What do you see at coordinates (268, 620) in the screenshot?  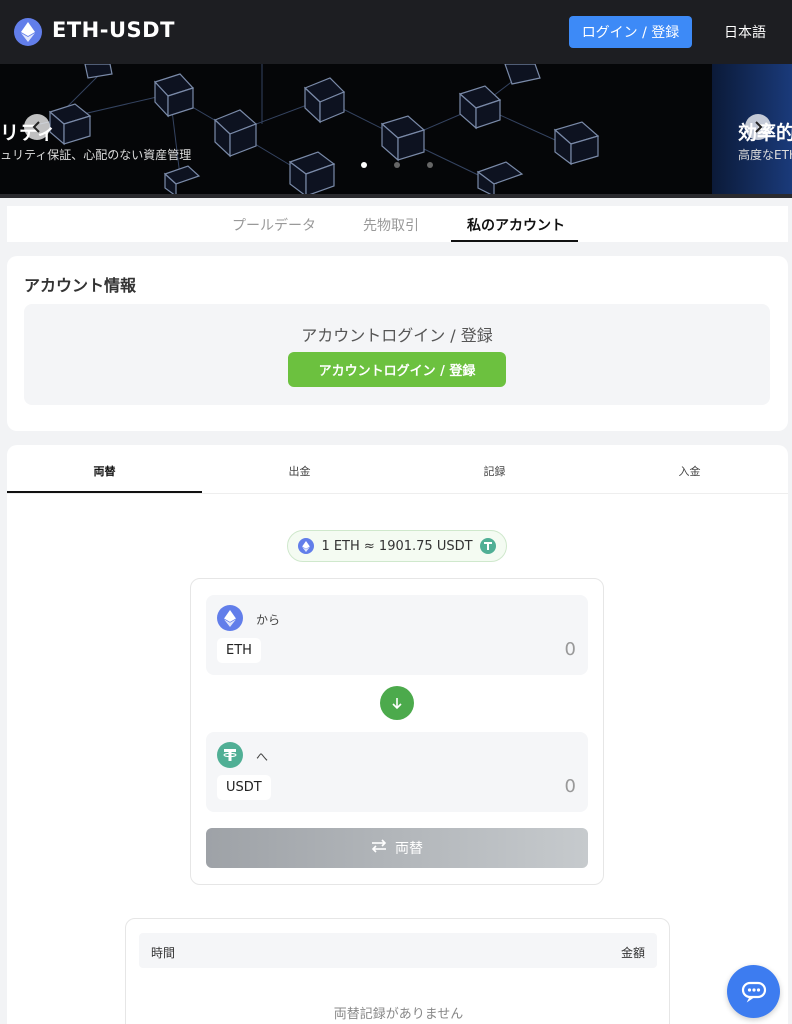 I see `from-label: から` at bounding box center [268, 620].